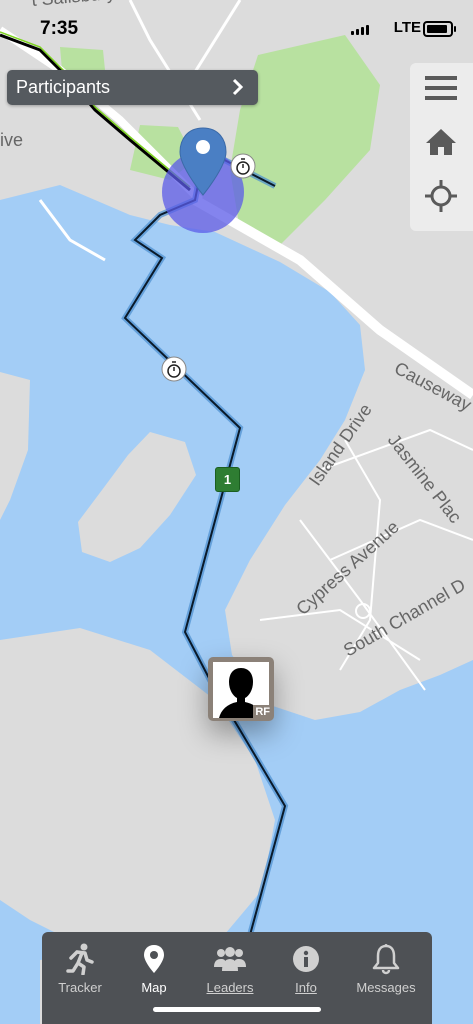  Describe the element at coordinates (262, 712) in the screenshot. I see `participant-initials: RF` at that location.